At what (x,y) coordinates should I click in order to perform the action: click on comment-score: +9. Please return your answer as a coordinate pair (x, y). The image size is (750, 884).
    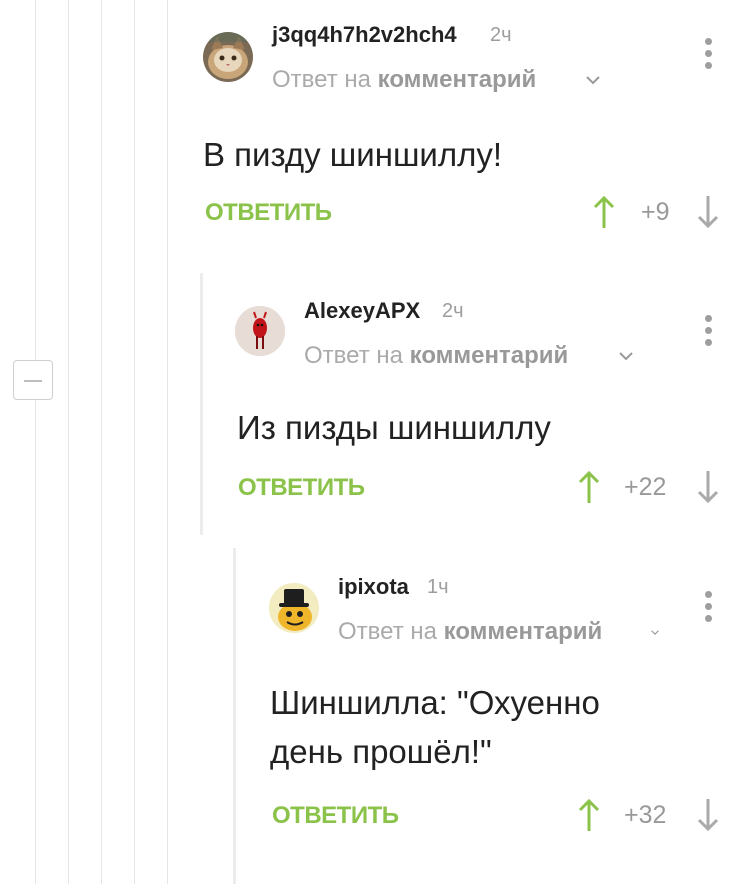
    Looking at the image, I should click on (655, 212).